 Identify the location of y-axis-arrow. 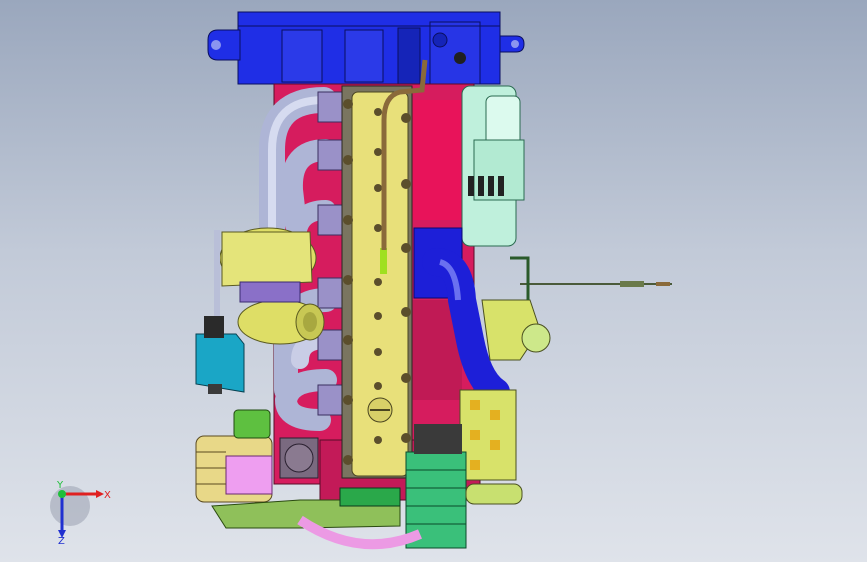
(62, 494).